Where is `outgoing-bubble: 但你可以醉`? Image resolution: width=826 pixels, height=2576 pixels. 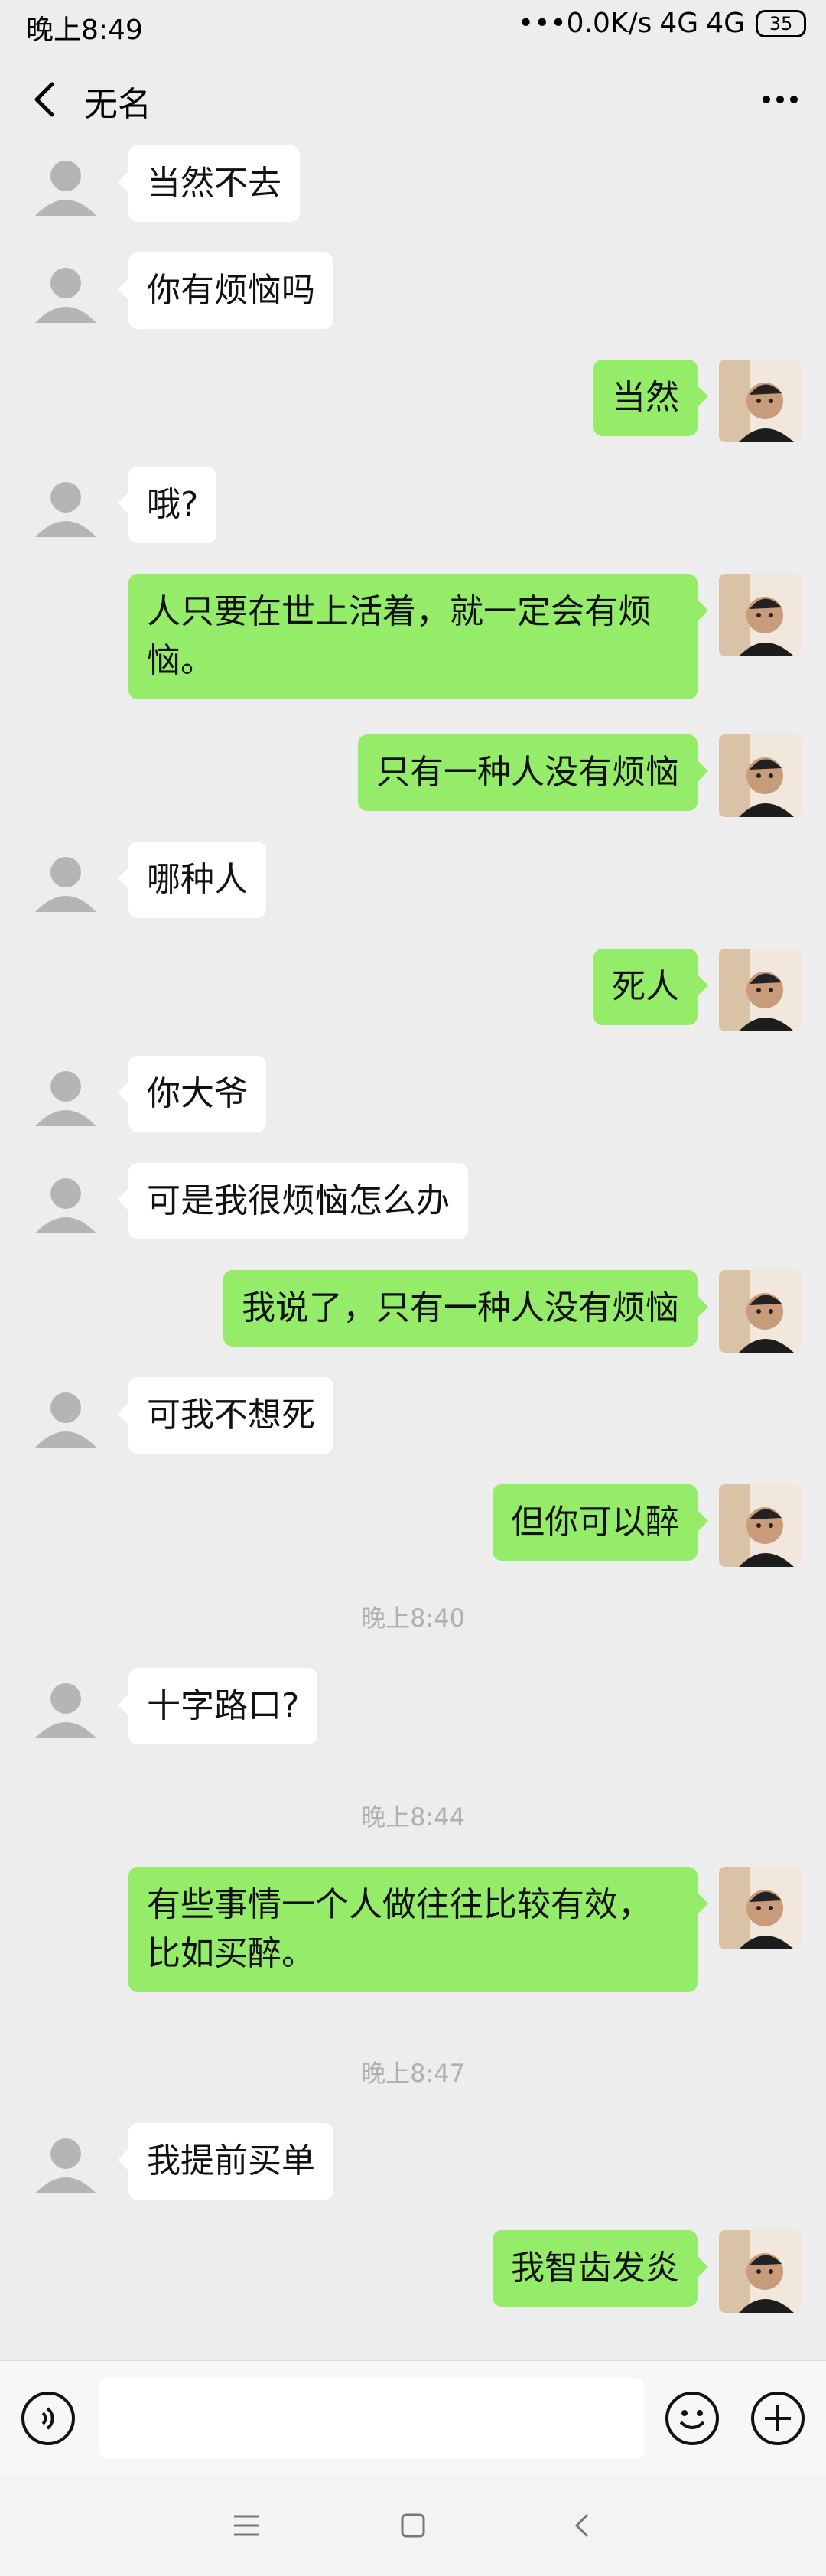 outgoing-bubble: 但你可以醉 is located at coordinates (601, 1523).